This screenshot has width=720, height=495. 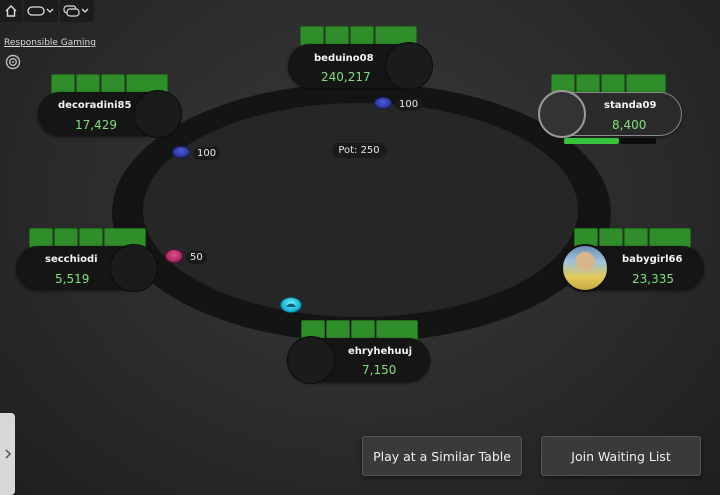 I want to click on player-stack: 7,150, so click(x=379, y=370).